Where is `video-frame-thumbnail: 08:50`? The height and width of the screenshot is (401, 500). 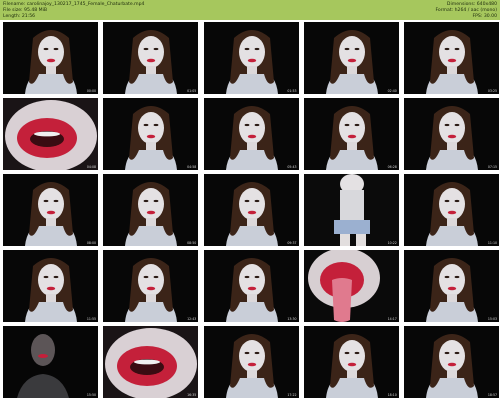
video-frame-thumbnail: 08:50 is located at coordinates (151, 210).